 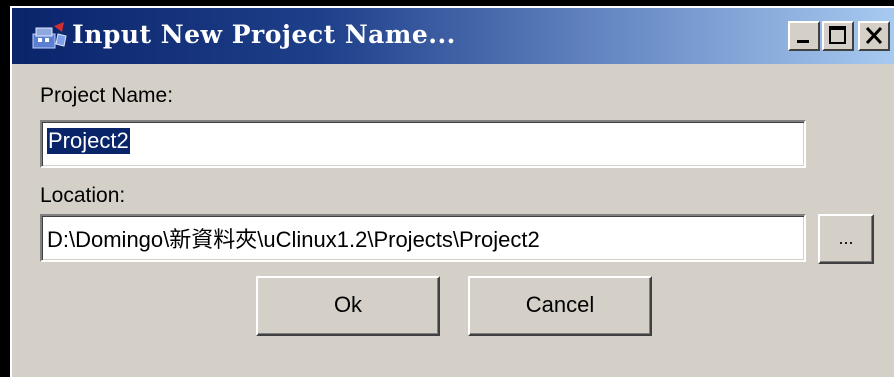 What do you see at coordinates (560, 306) in the screenshot?
I see `cancel-button: Cancel` at bounding box center [560, 306].